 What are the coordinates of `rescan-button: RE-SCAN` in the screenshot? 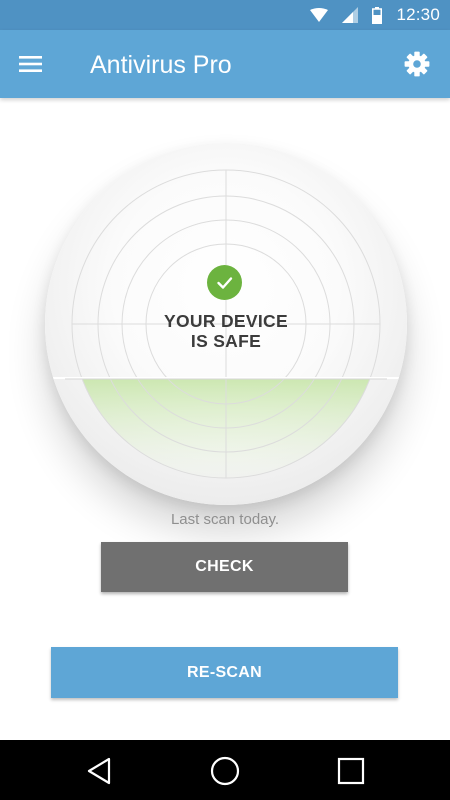 It's located at (224, 672).